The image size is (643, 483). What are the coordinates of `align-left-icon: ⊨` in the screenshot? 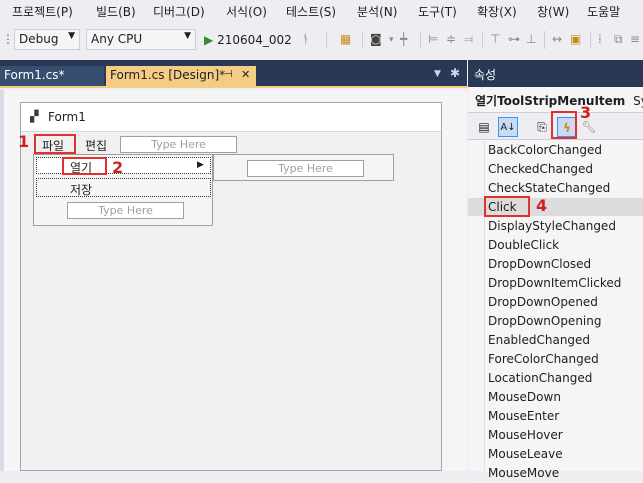 It's located at (433, 39).